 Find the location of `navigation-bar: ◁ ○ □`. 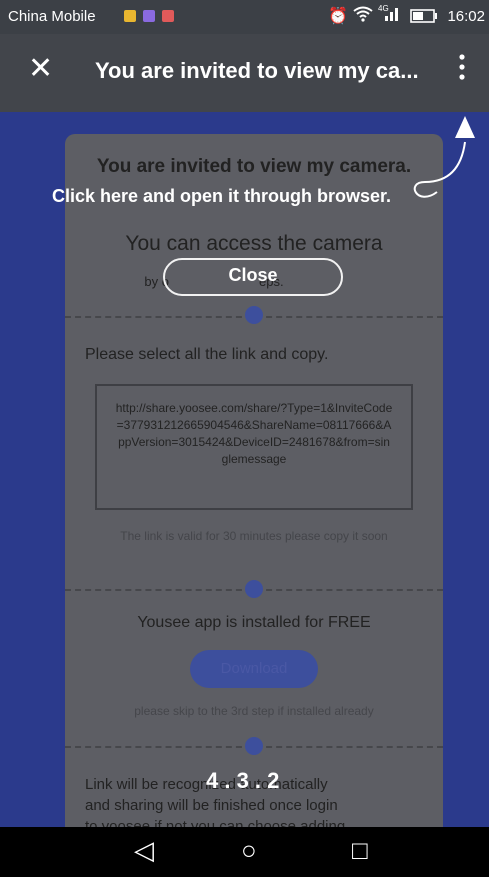

navigation-bar: ◁ ○ □ is located at coordinates (244, 852).